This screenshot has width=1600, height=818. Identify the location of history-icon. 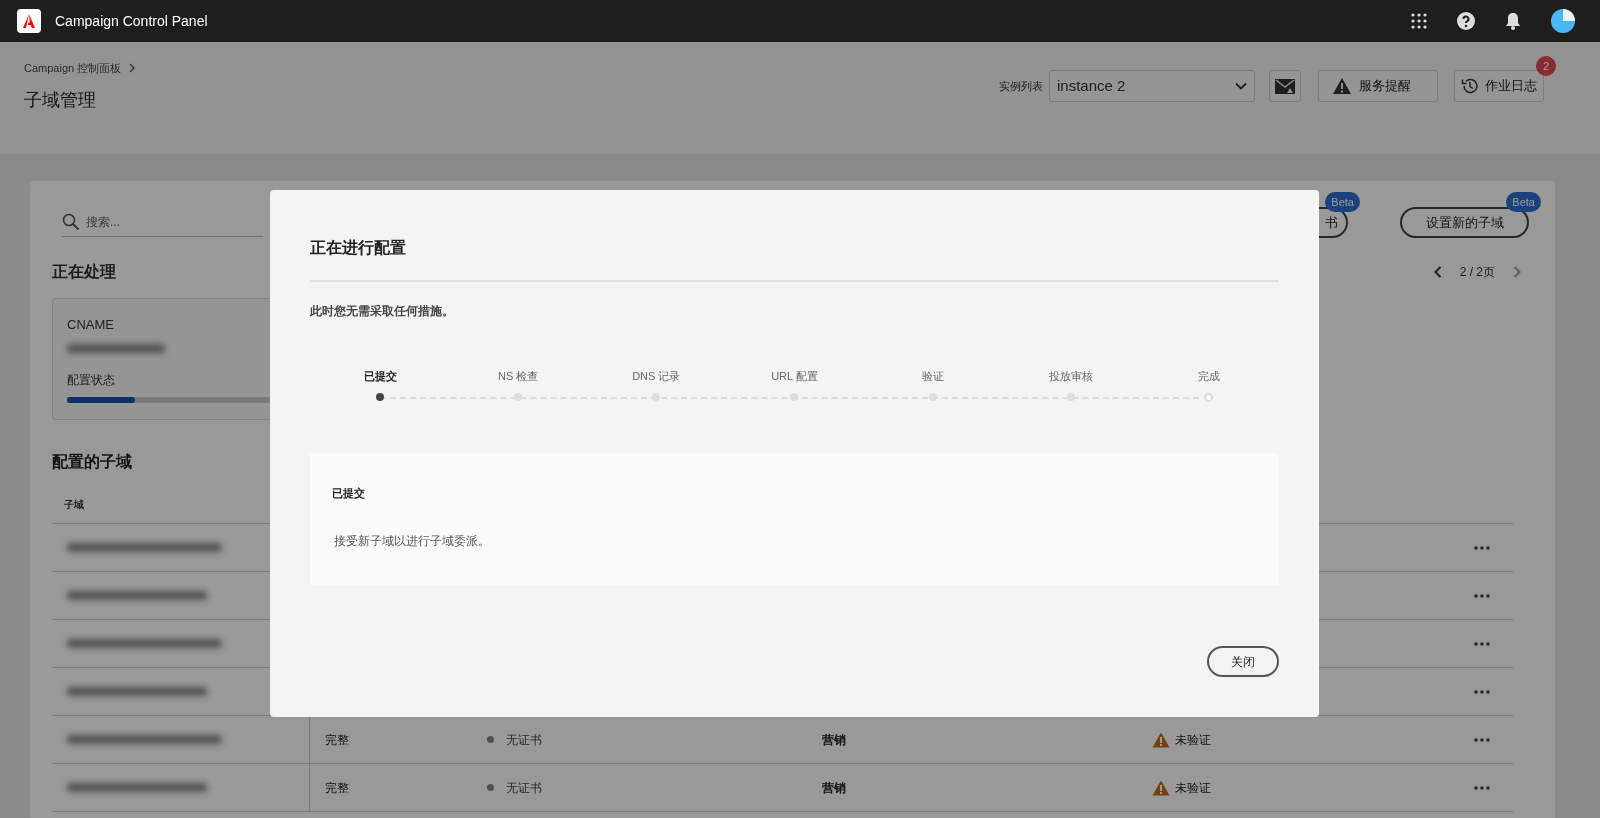
(1470, 86).